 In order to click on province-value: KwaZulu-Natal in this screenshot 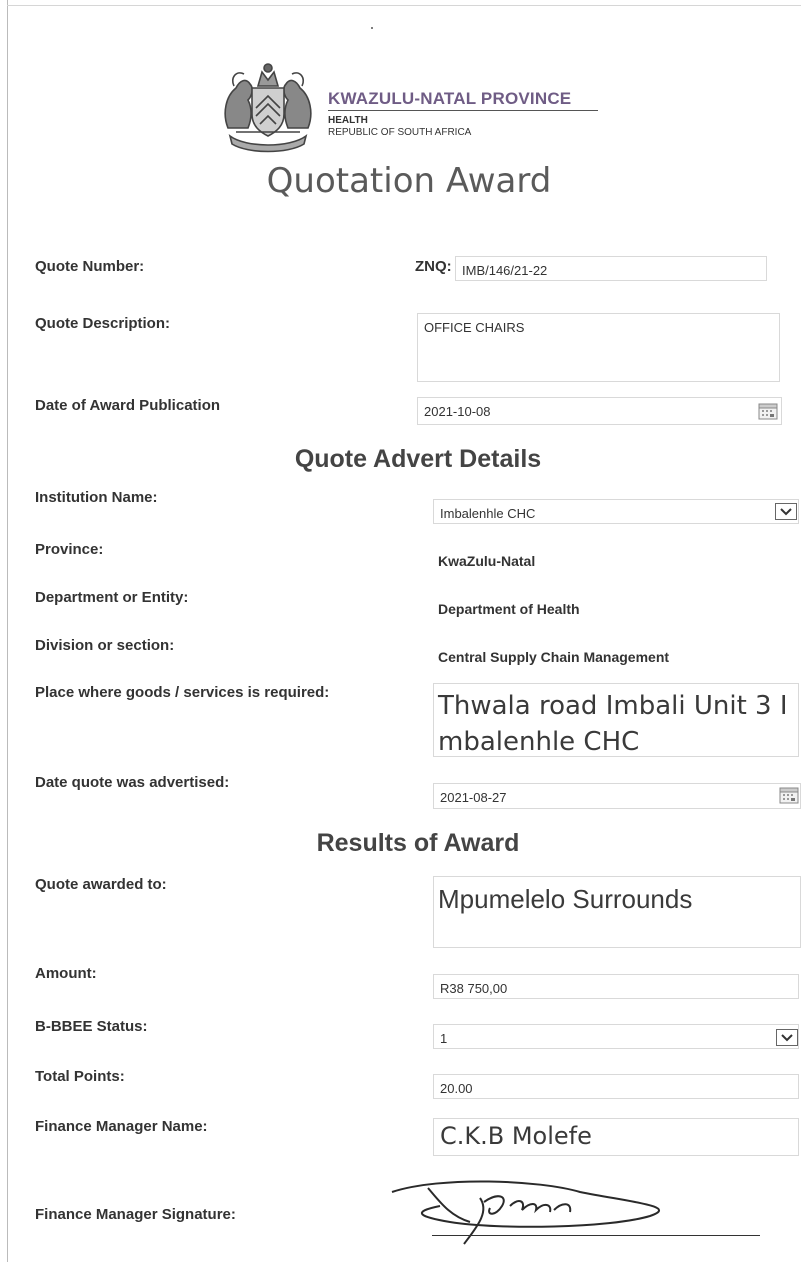, I will do `click(487, 561)`.